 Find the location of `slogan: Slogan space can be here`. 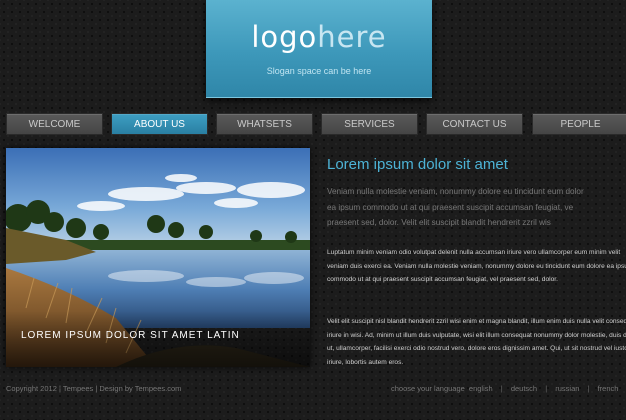

slogan: Slogan space can be here is located at coordinates (319, 71).